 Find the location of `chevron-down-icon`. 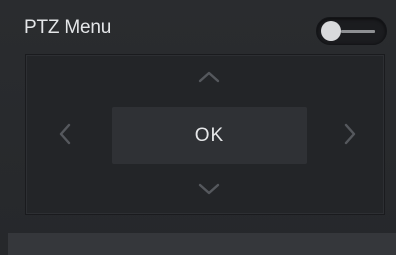

chevron-down-icon is located at coordinates (209, 189).